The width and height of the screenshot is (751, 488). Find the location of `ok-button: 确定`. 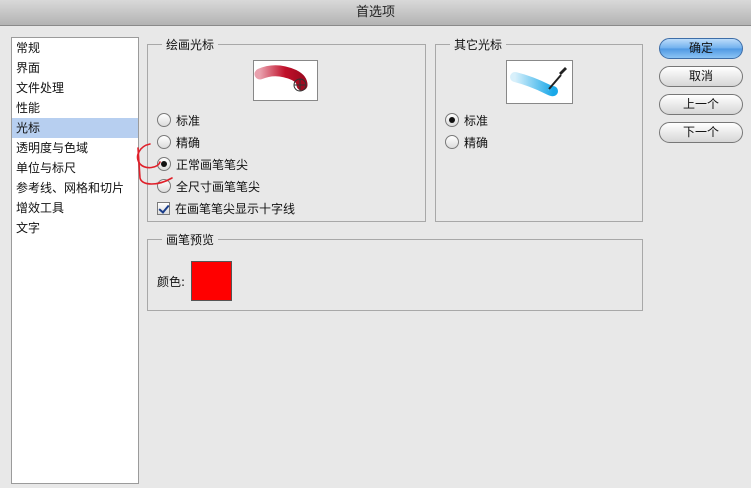

ok-button: 确定 is located at coordinates (701, 48).